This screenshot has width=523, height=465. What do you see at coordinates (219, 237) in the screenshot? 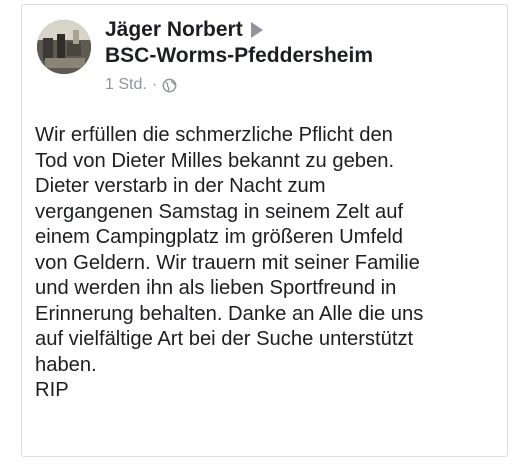
I see `post-text-line: einem Campingplatz im größeren Umfeld` at bounding box center [219, 237].